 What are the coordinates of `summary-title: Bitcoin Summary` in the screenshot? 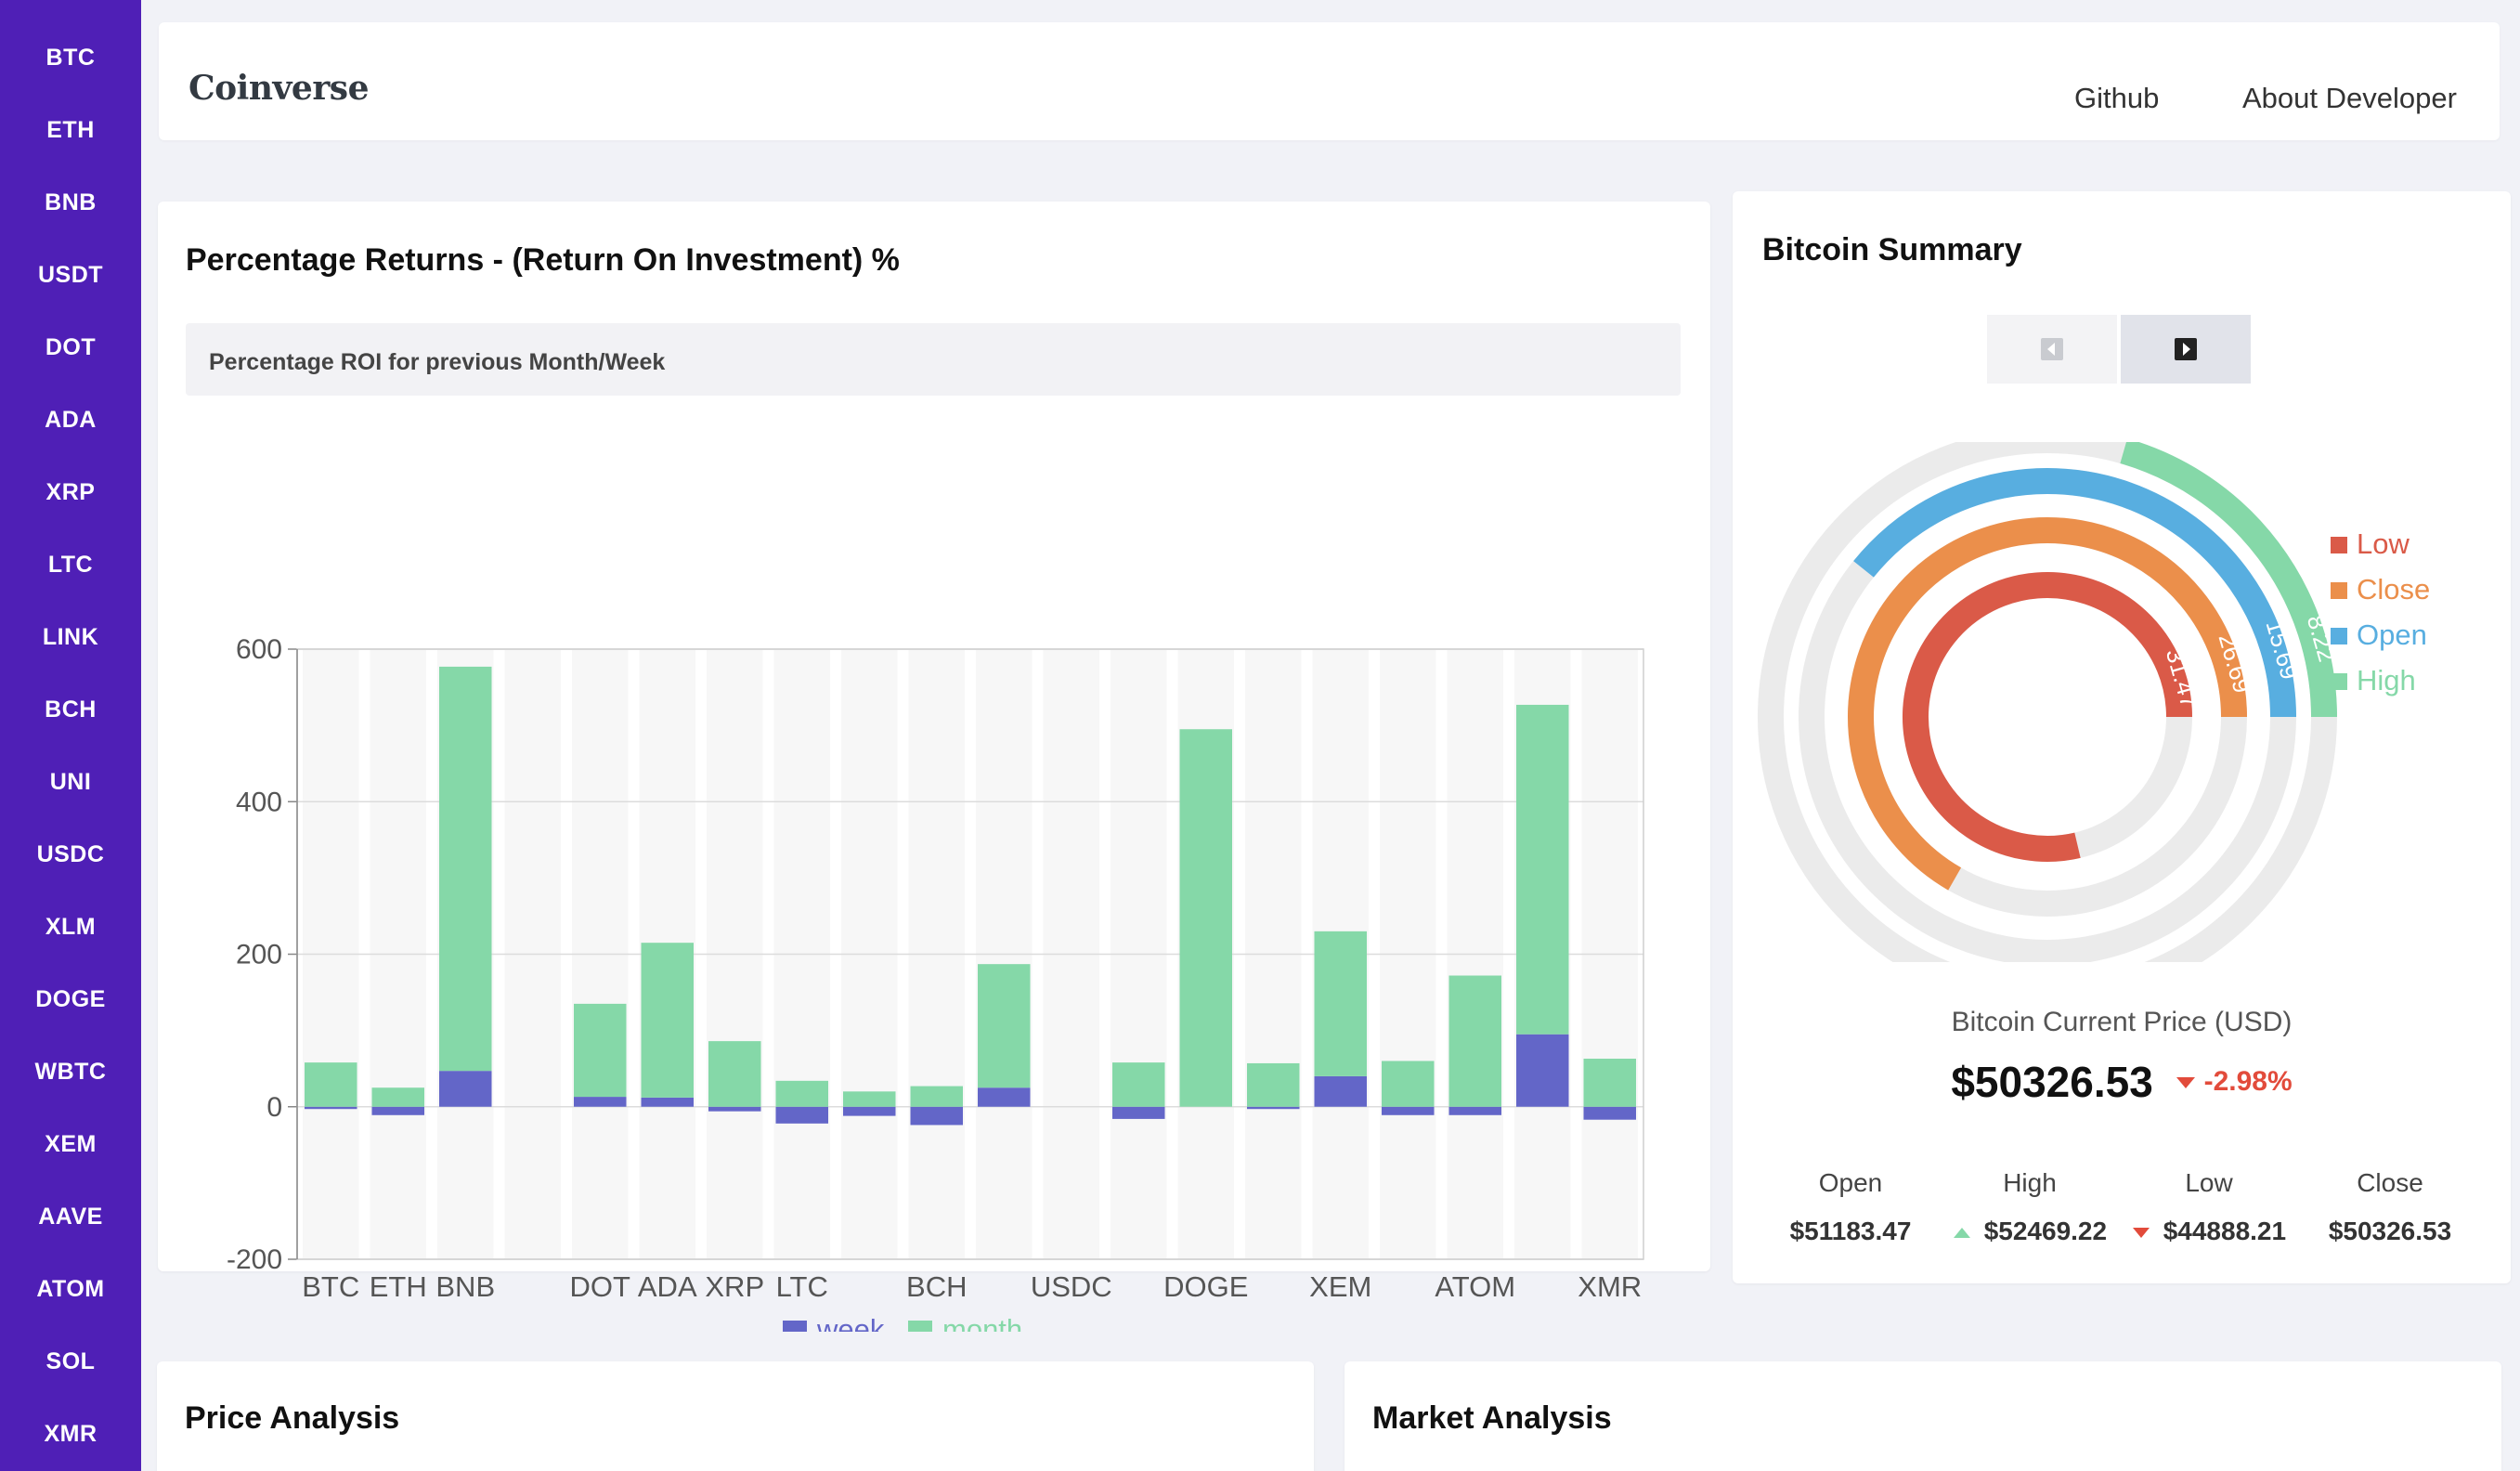 It's located at (1892, 250).